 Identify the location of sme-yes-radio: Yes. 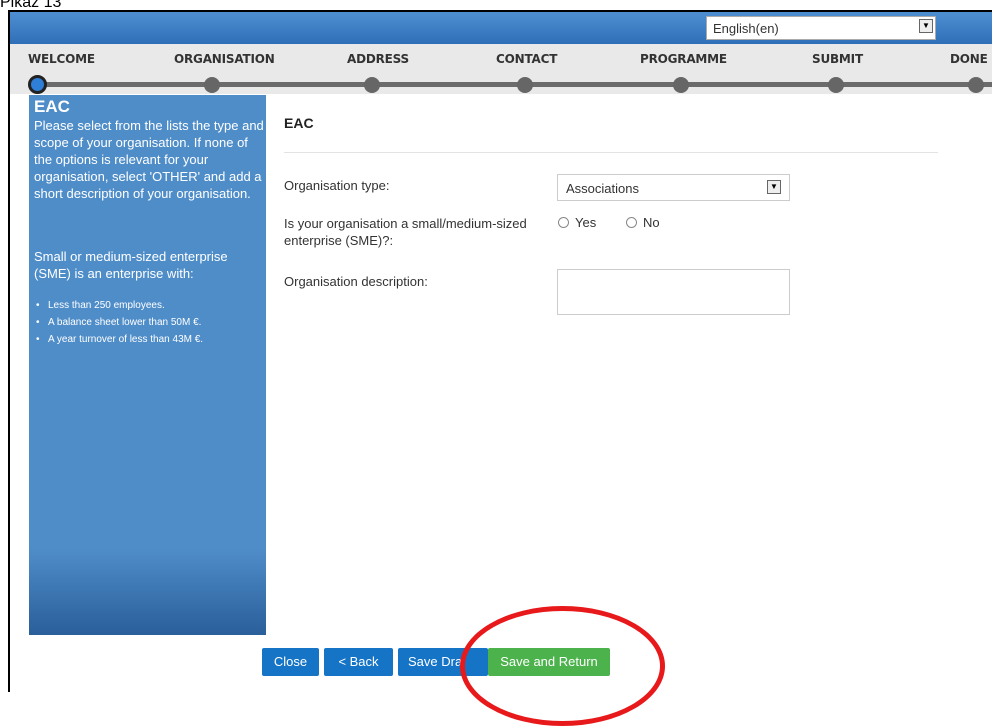
(577, 222).